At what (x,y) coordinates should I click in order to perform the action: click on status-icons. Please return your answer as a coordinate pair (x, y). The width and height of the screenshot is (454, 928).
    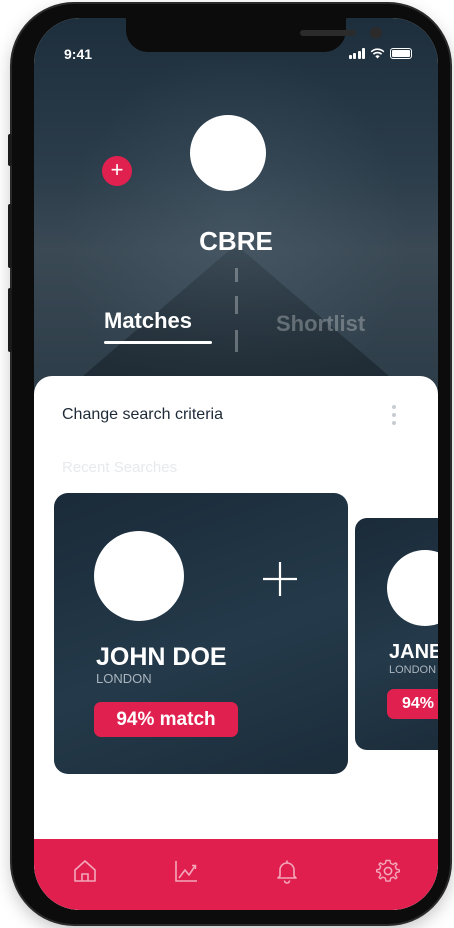
    Looking at the image, I should click on (380, 53).